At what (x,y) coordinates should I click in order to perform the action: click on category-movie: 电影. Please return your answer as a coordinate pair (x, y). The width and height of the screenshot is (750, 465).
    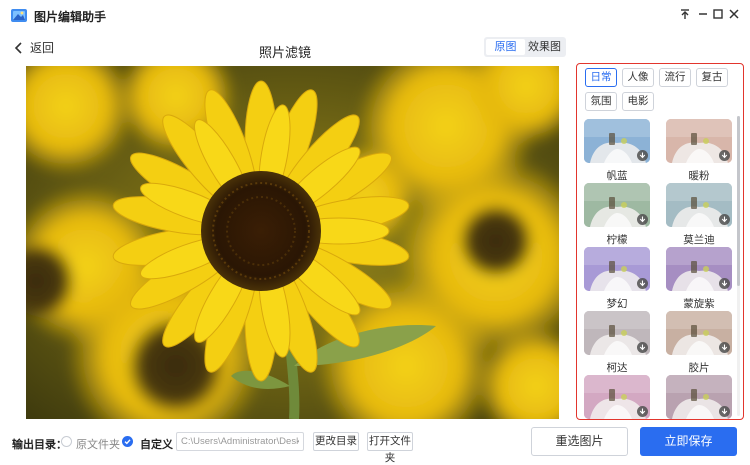
    Looking at the image, I should click on (638, 101).